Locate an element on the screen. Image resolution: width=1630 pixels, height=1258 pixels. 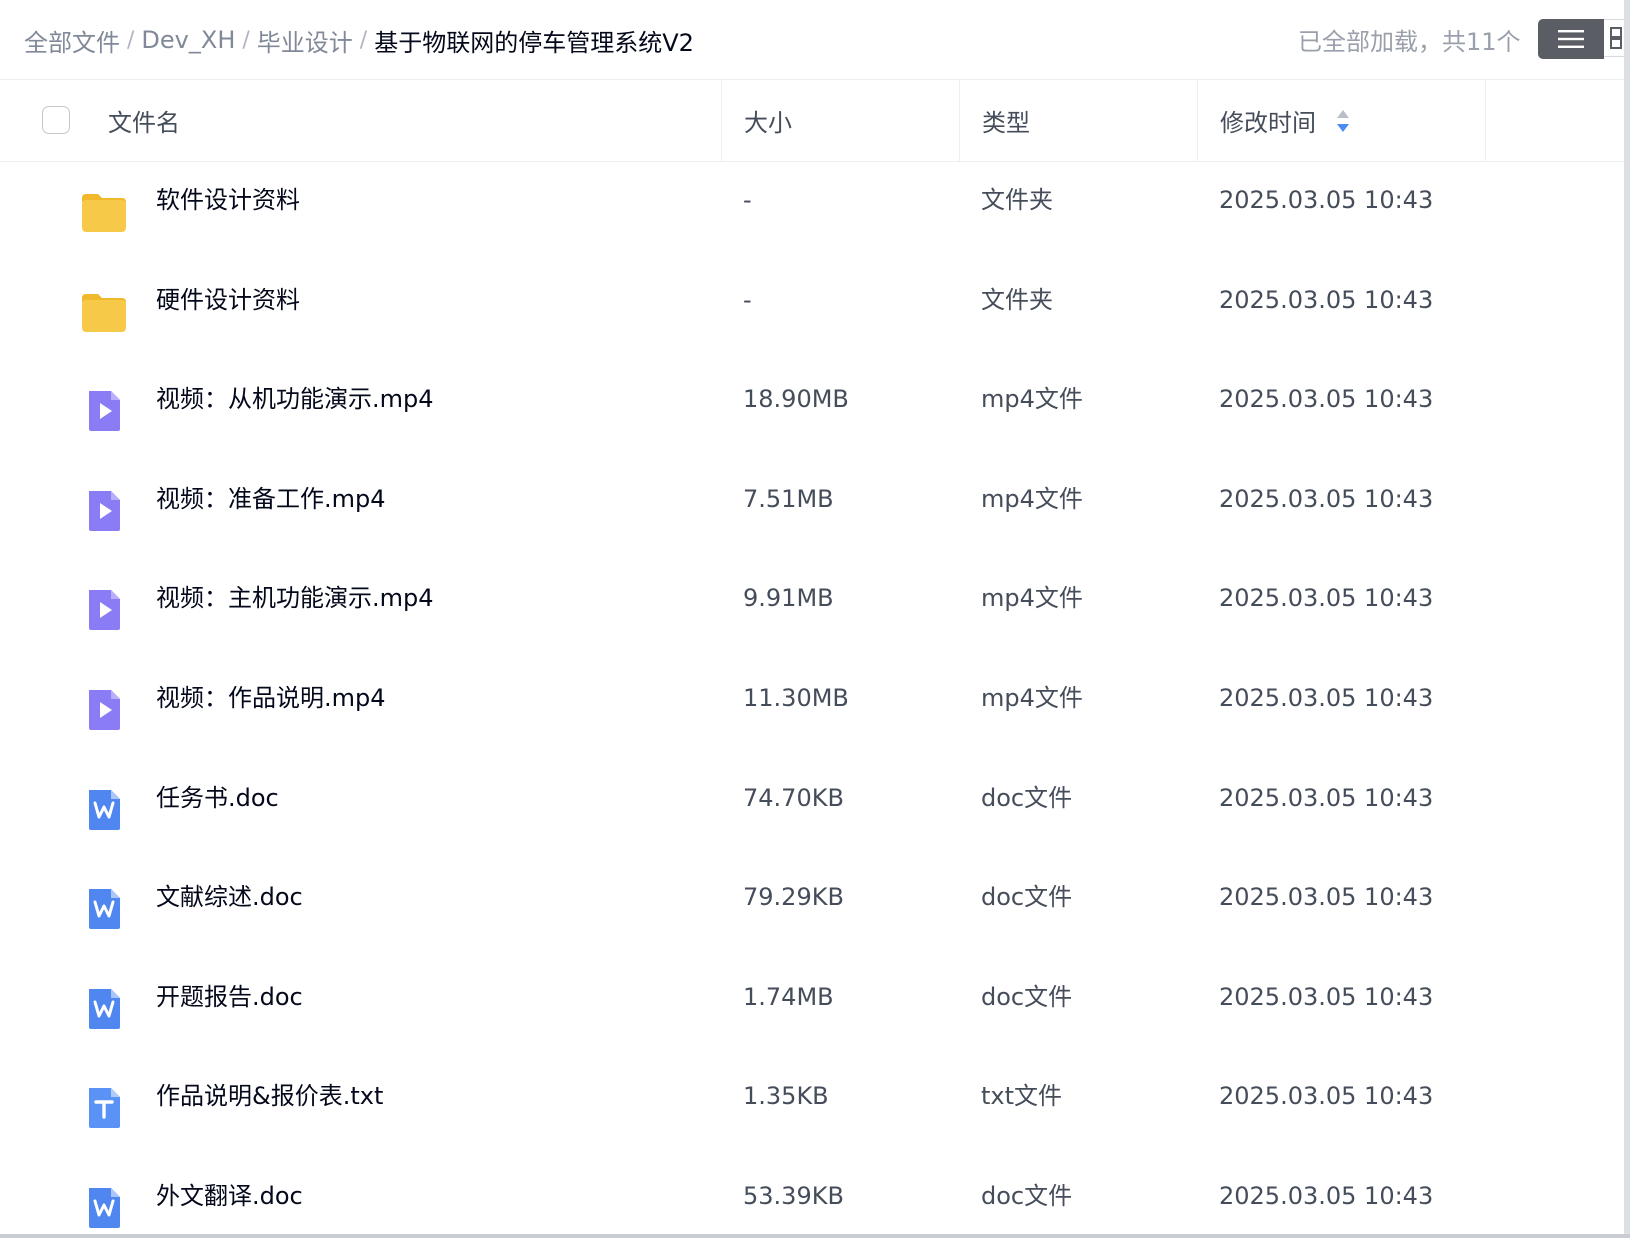
file-name: 视频：准备工作.mp4 is located at coordinates (271, 499).